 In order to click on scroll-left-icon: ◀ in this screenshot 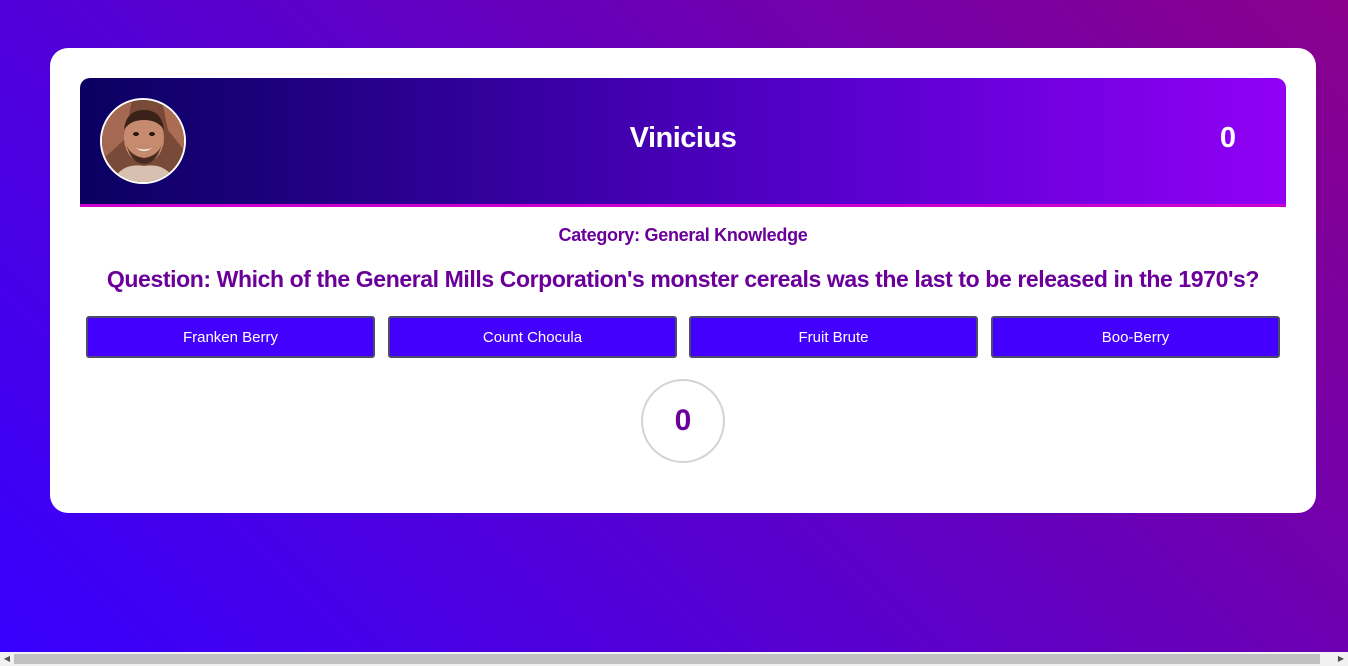, I will do `click(7, 659)`.